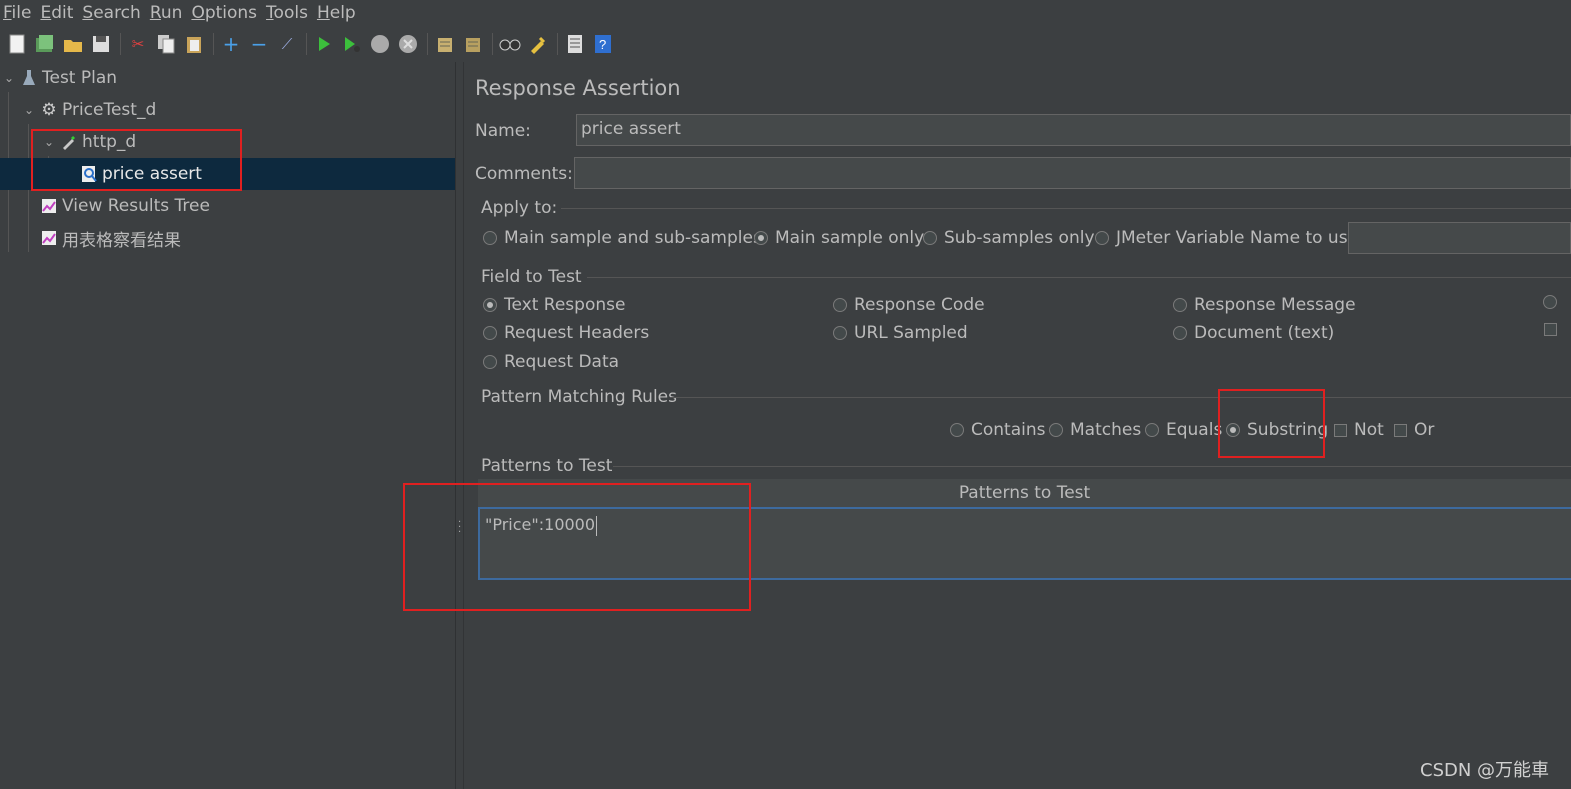 The image size is (1571, 789). I want to click on name-label: Name:, so click(503, 131).